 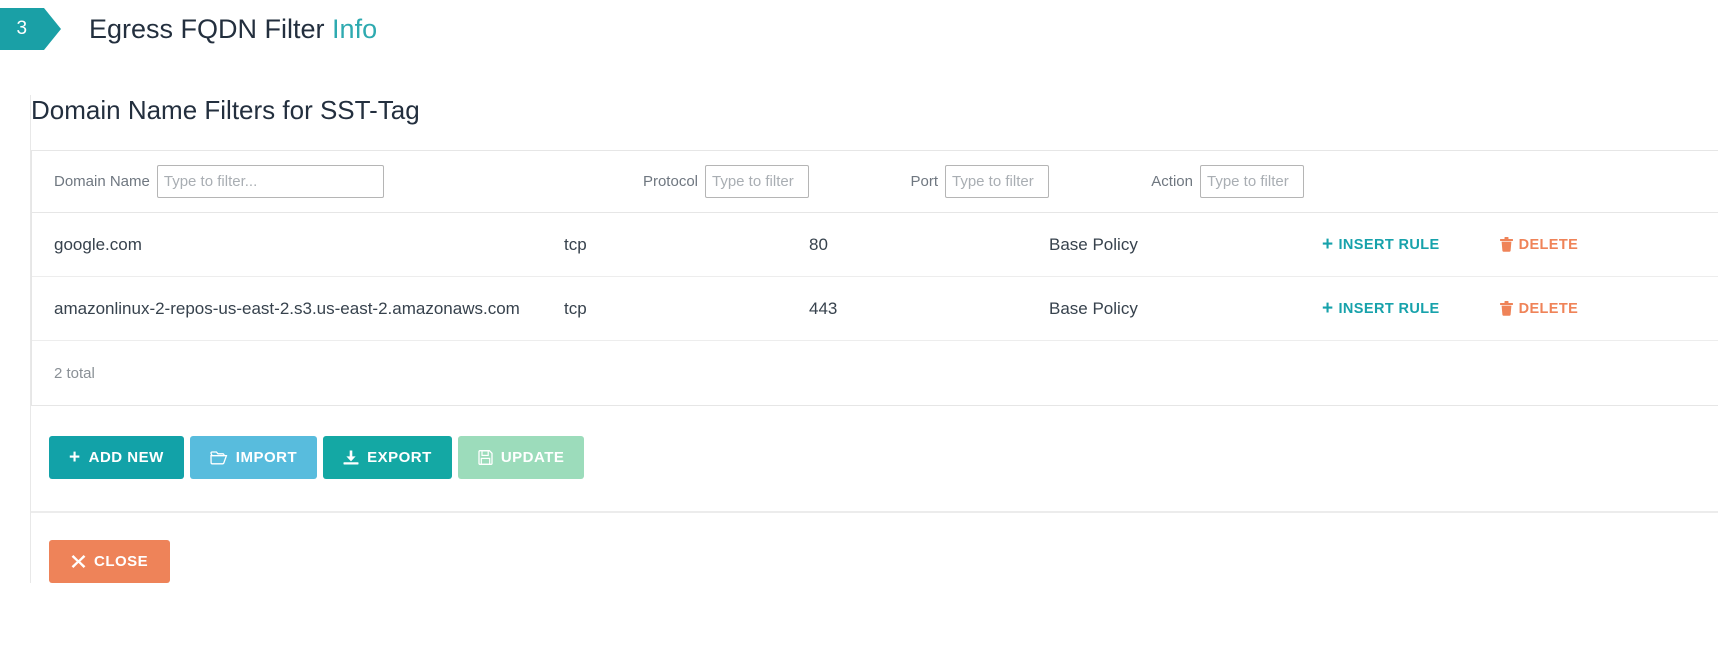 What do you see at coordinates (207, 28) in the screenshot?
I see `page-title-text: Egress FQDN Filter` at bounding box center [207, 28].